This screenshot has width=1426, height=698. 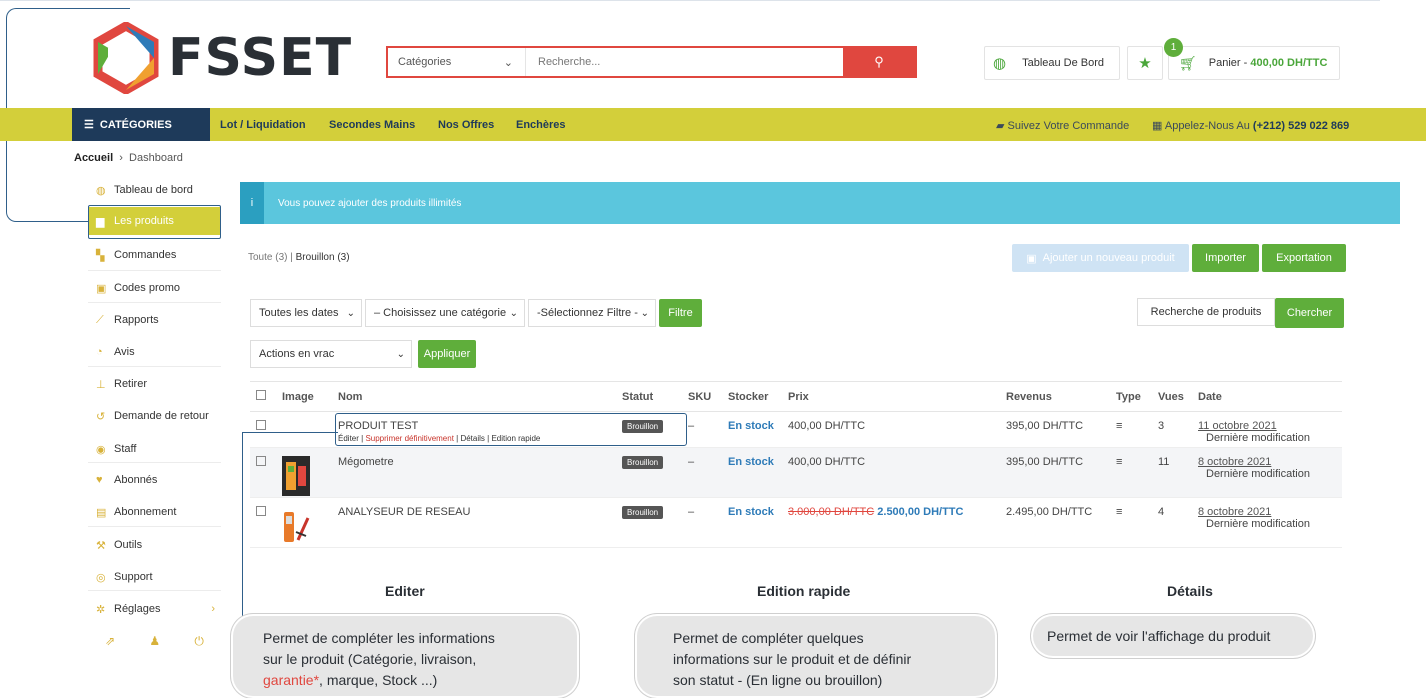 What do you see at coordinates (445, 313) in the screenshot?
I see `category-filter-select: – Choisissez une catégorie ⌄` at bounding box center [445, 313].